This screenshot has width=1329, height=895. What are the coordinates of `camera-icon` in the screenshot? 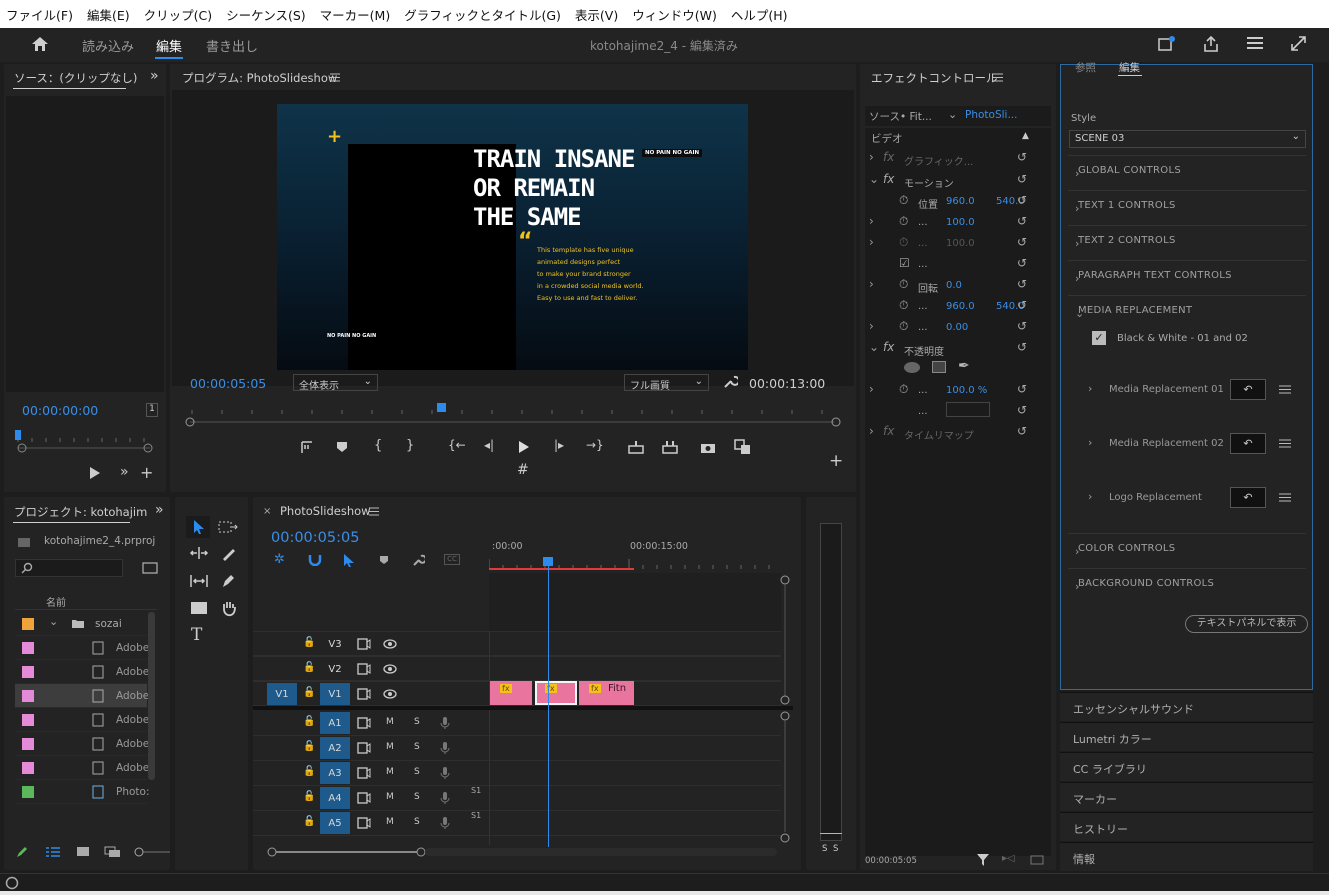 It's located at (708, 447).